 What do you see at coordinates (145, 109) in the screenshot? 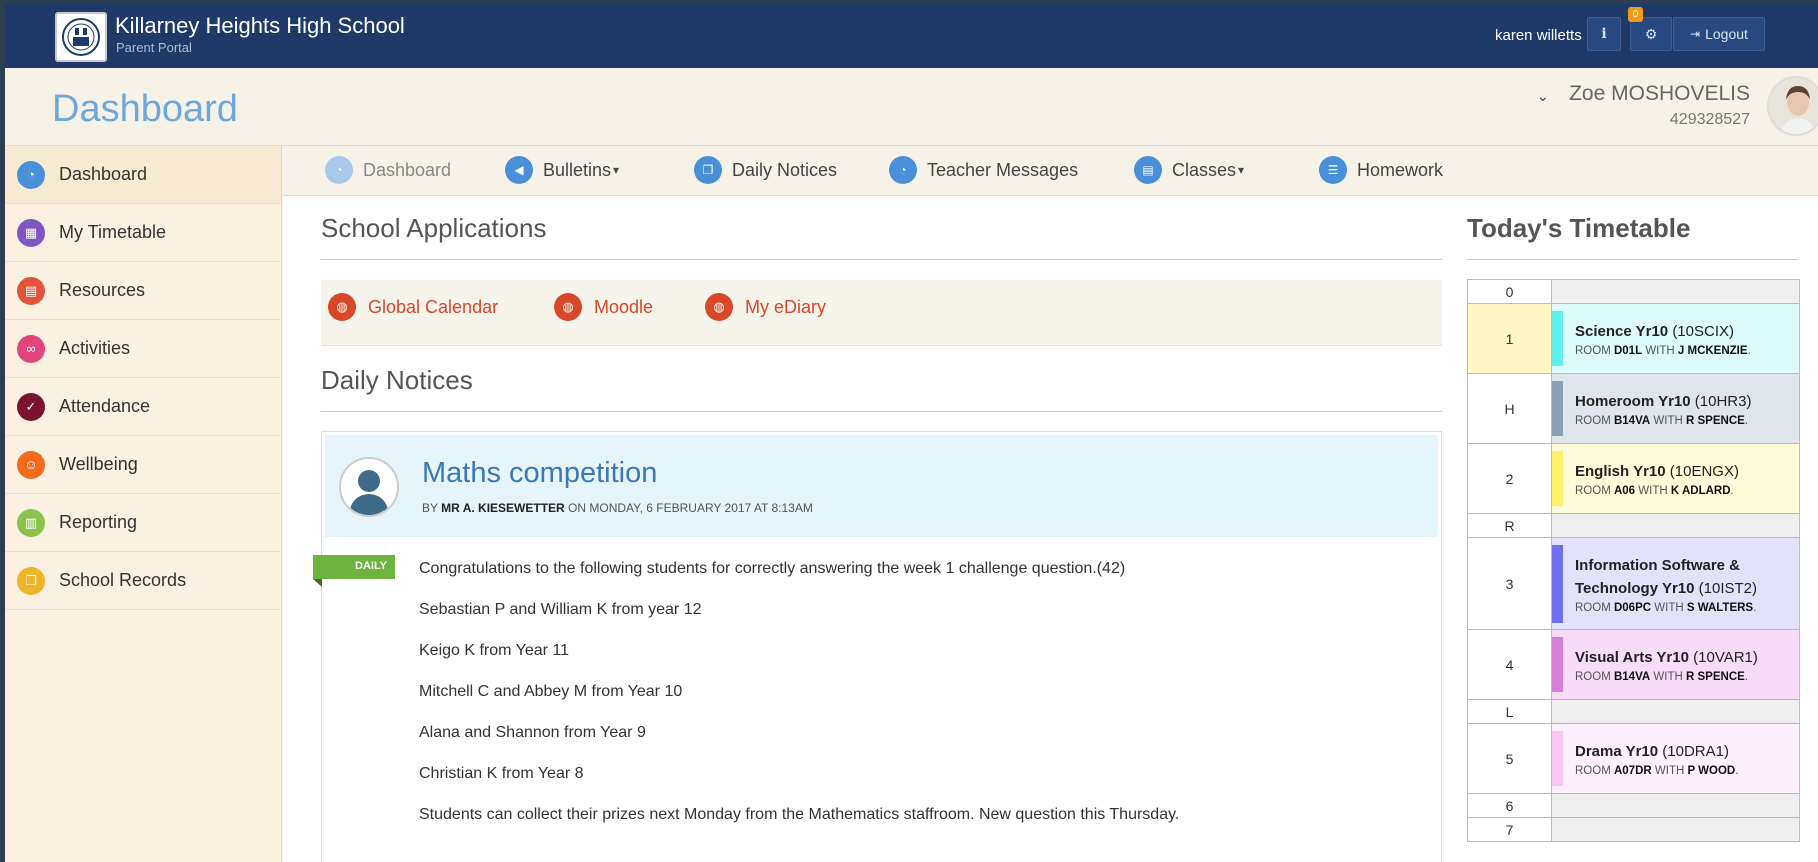
I see `page-title: Dashboard` at bounding box center [145, 109].